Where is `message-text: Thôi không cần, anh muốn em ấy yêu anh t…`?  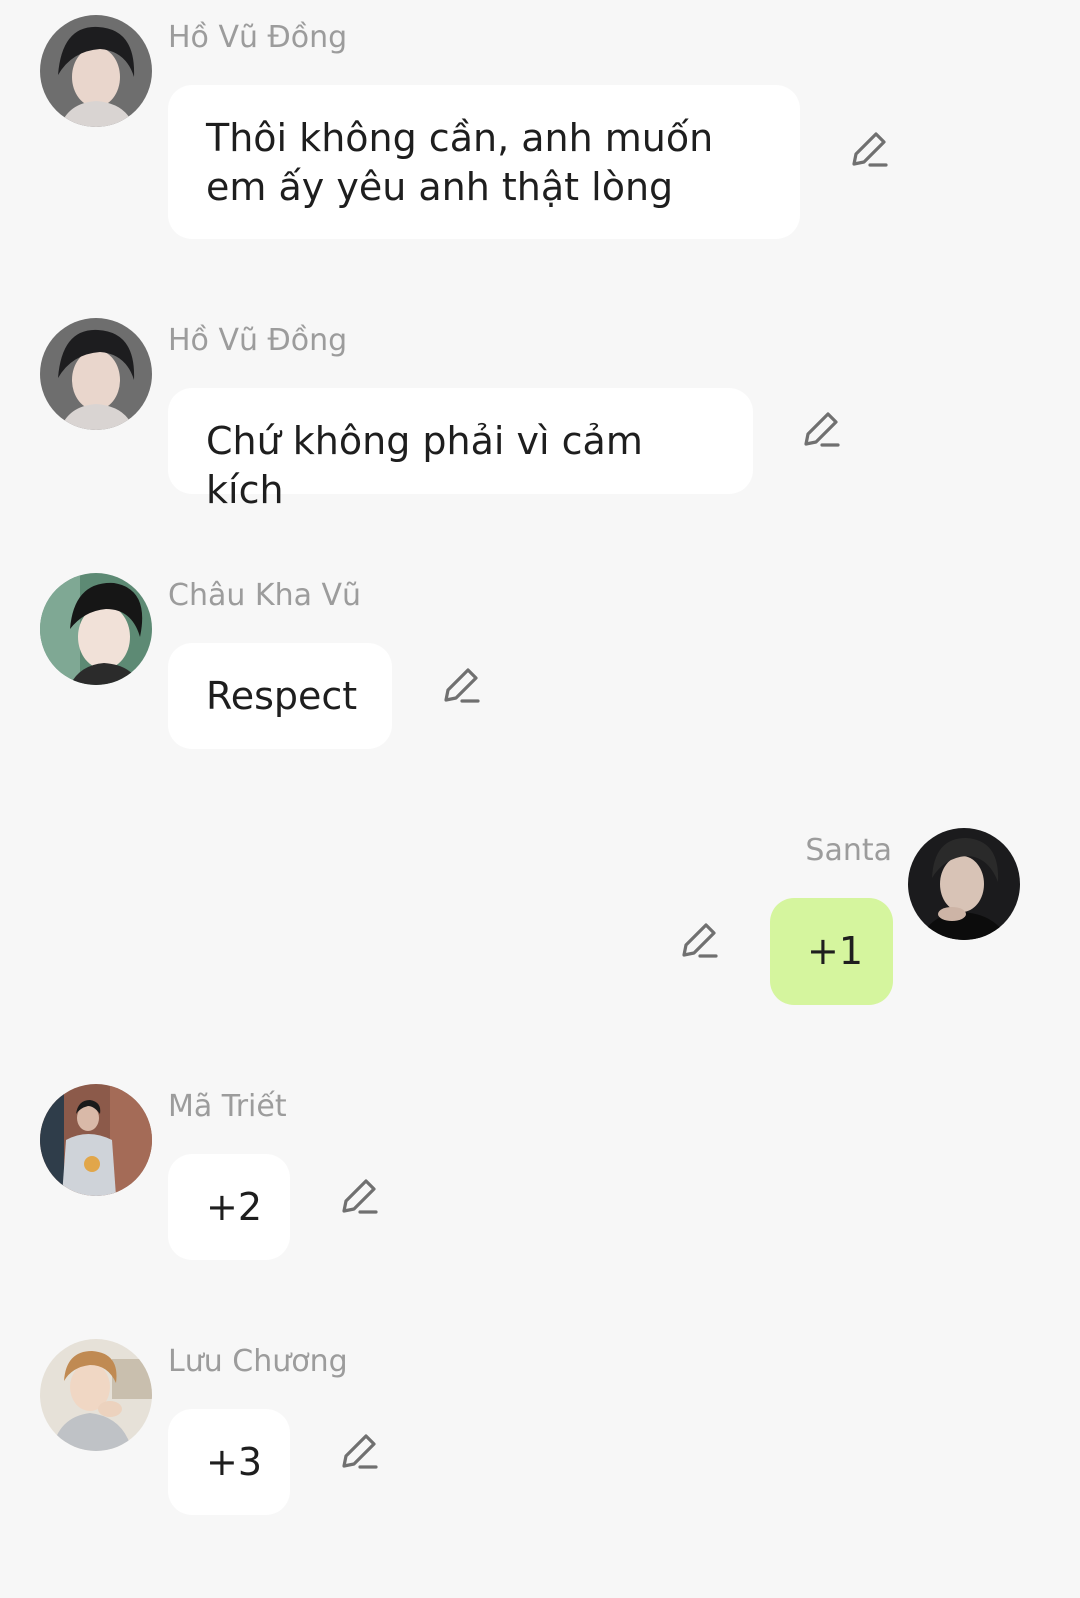
message-text: Thôi không cần, anh muốn em ấy yêu anh t… is located at coordinates (460, 162).